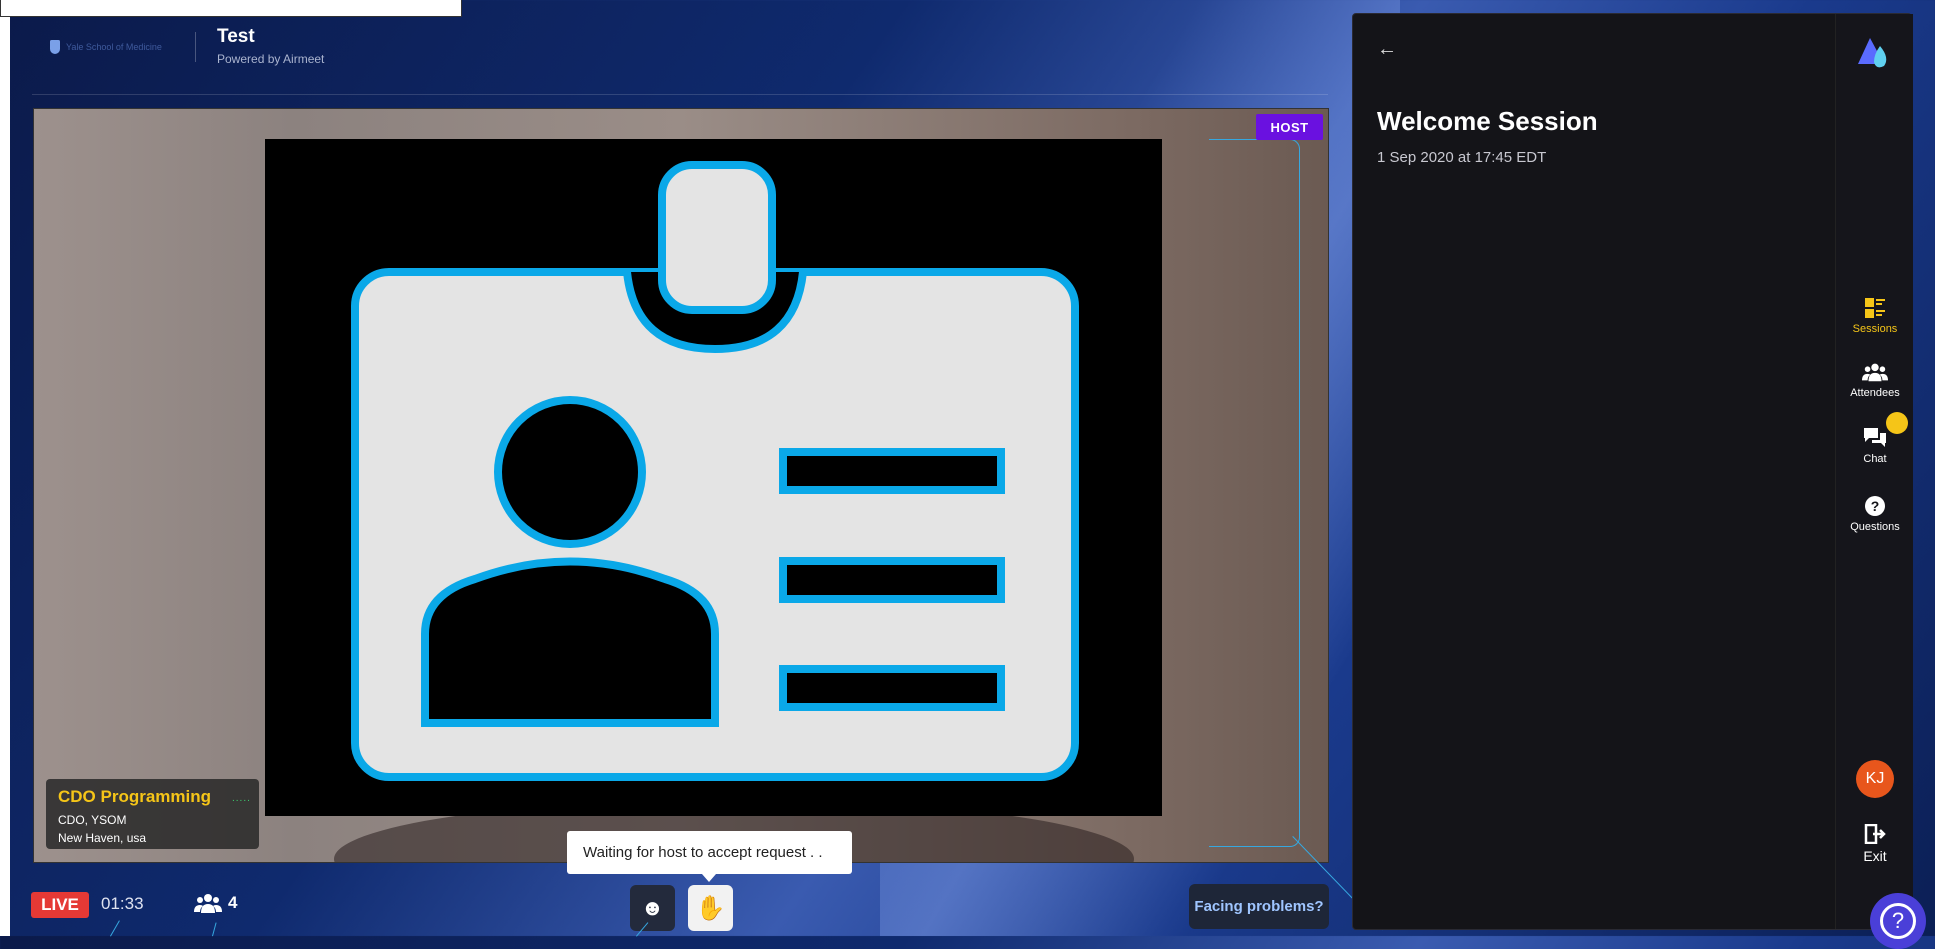 This screenshot has width=1935, height=949. Describe the element at coordinates (1875, 527) in the screenshot. I see `rail-label: Questions` at that location.